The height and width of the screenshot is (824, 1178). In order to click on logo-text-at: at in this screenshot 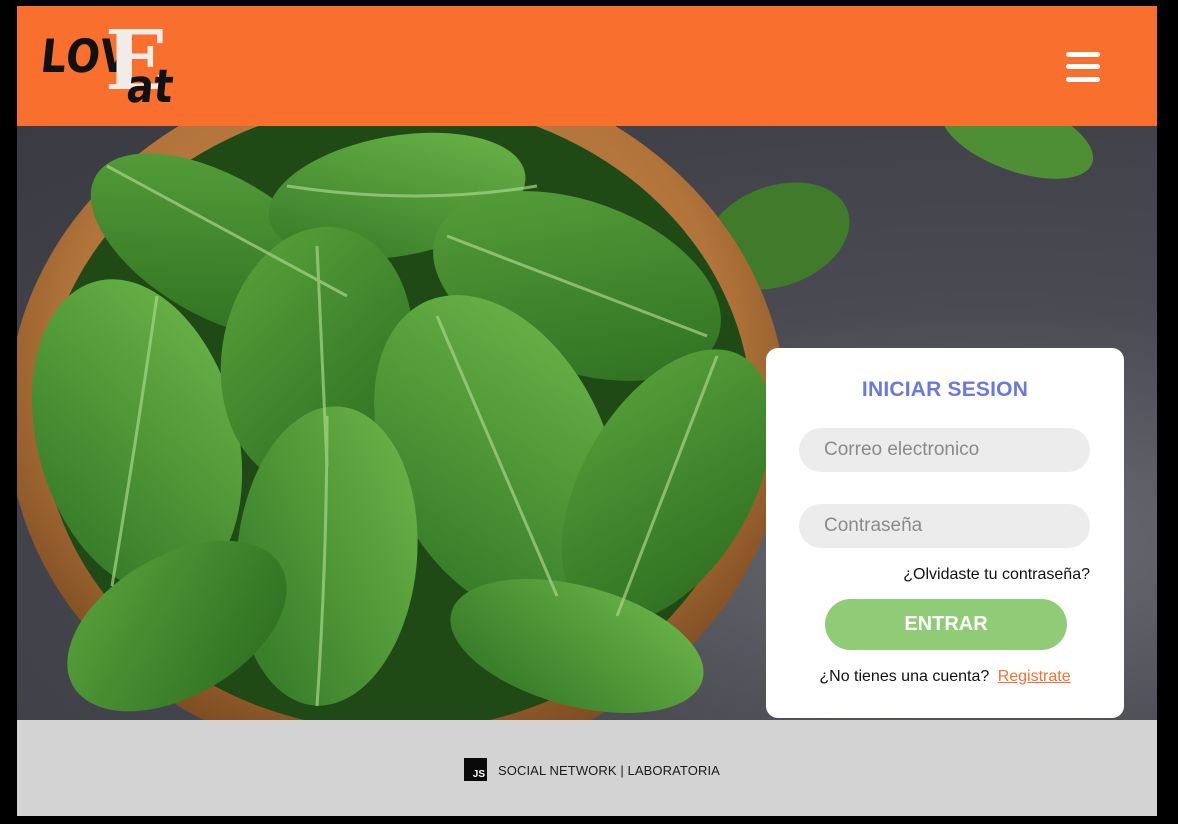, I will do `click(150, 87)`.